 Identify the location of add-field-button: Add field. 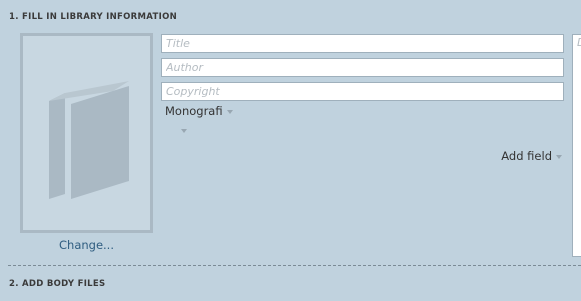
(531, 156).